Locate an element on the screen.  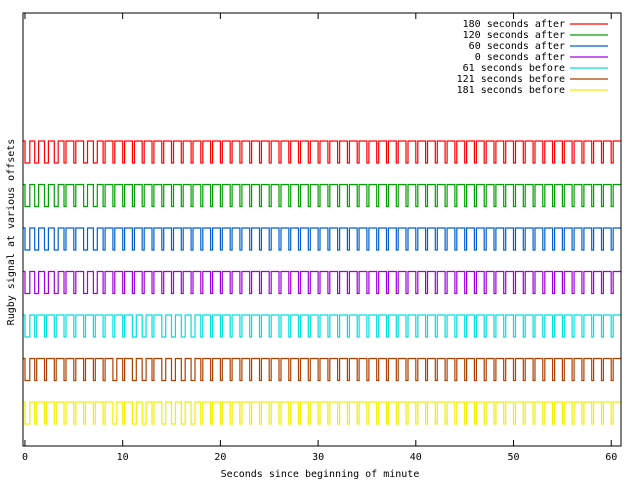
legend-label: 120 seconds after is located at coordinates (514, 35).